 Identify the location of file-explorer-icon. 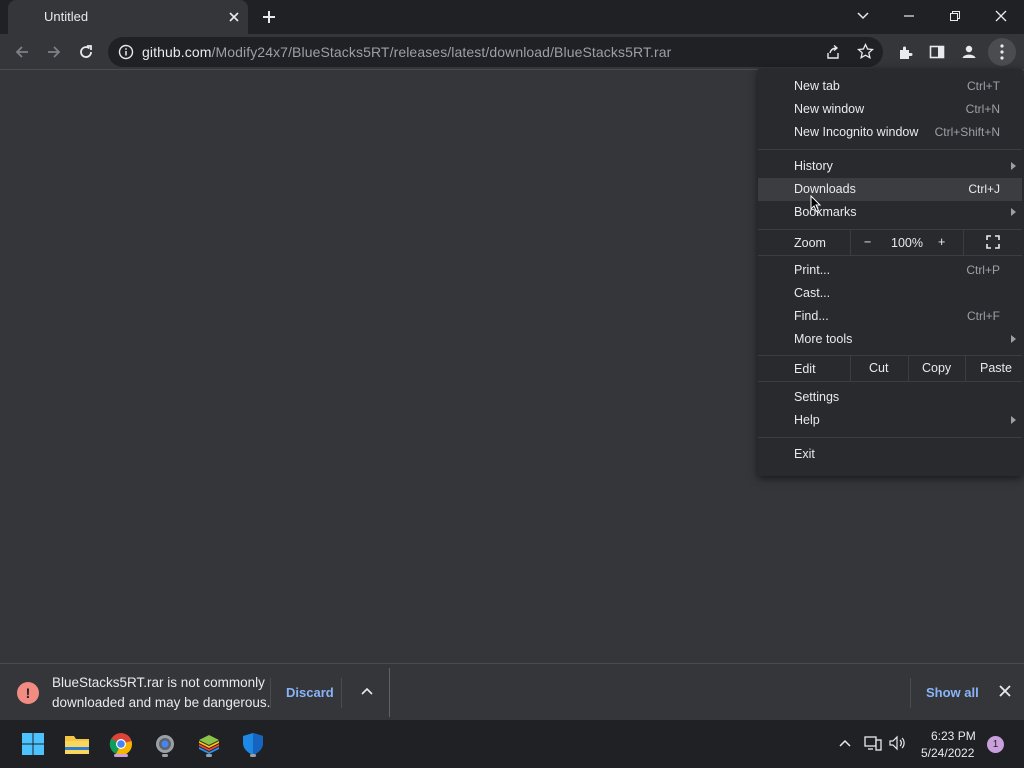
(77, 744).